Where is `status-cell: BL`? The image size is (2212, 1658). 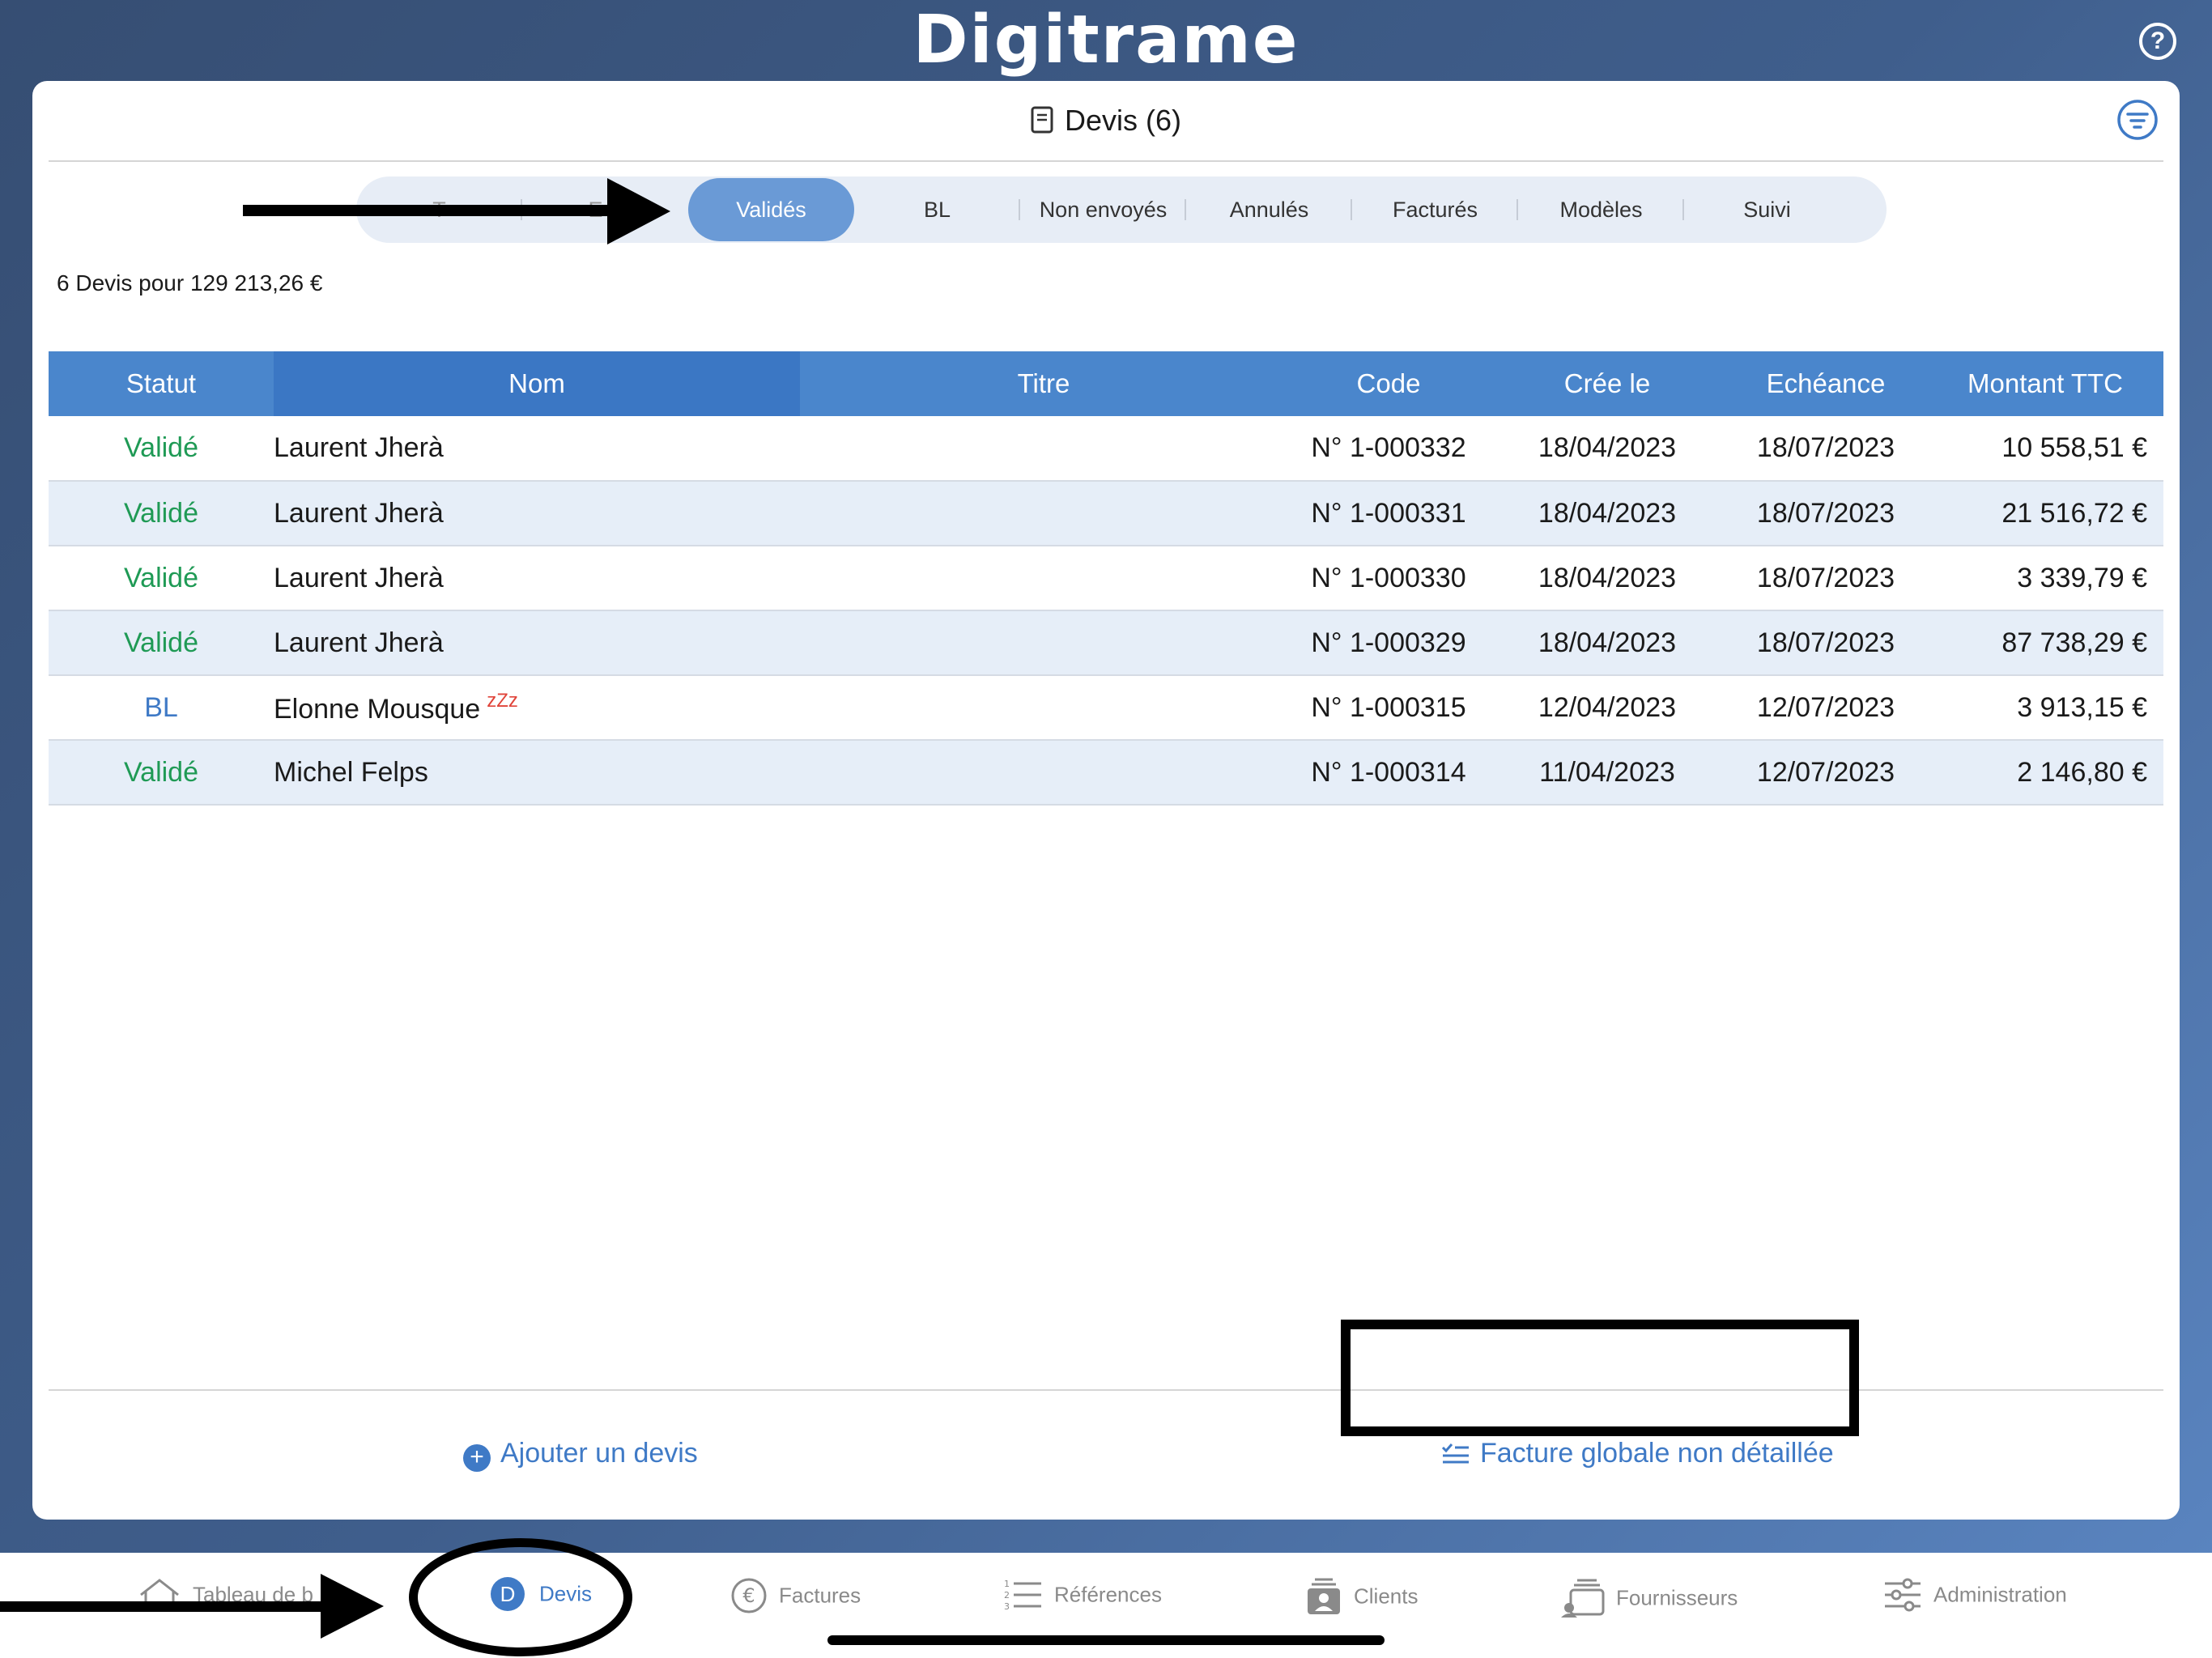
status-cell: BL is located at coordinates (162, 708).